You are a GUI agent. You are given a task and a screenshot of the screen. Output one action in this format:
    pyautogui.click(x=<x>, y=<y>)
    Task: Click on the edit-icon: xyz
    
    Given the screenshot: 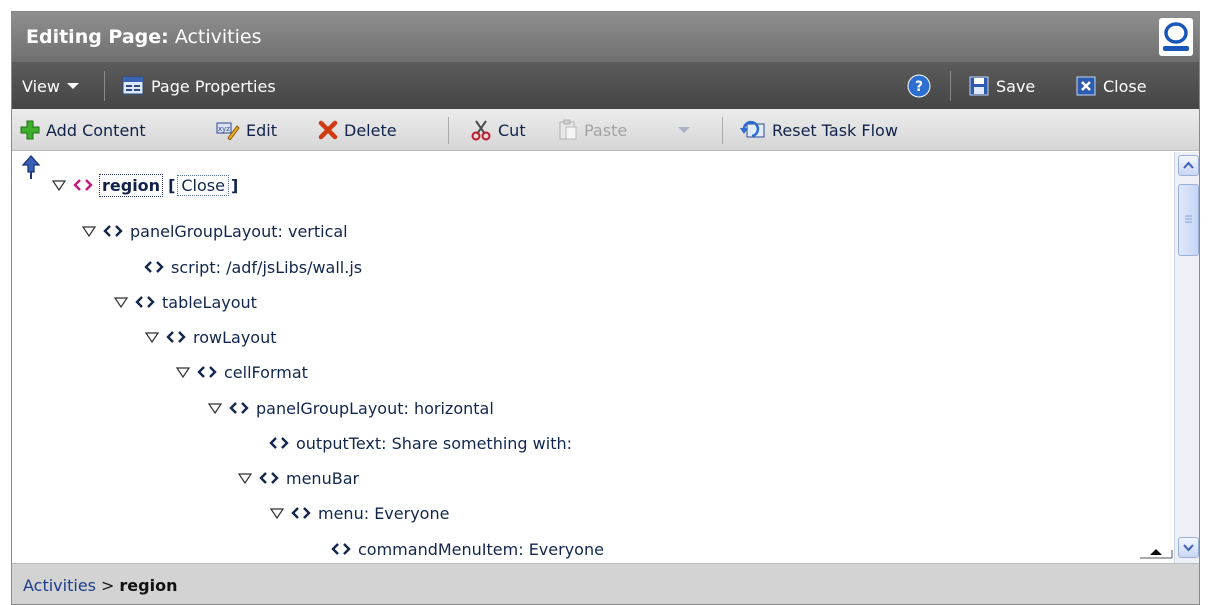 What is the action you would take?
    pyautogui.click(x=228, y=131)
    